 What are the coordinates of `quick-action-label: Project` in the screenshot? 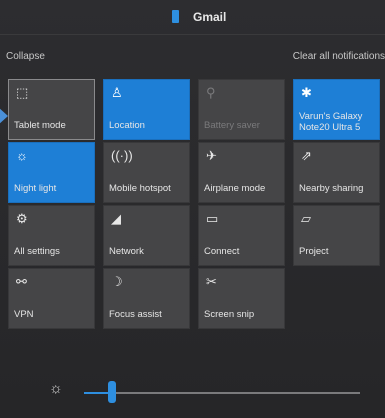 It's located at (314, 251).